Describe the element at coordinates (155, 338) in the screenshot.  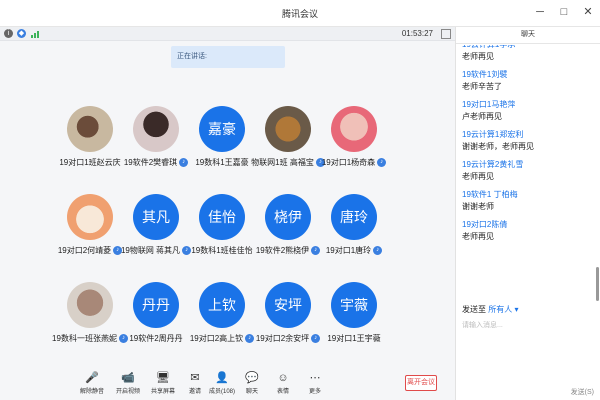
I see `participant-name-row: 19软件2周丹丹` at that location.